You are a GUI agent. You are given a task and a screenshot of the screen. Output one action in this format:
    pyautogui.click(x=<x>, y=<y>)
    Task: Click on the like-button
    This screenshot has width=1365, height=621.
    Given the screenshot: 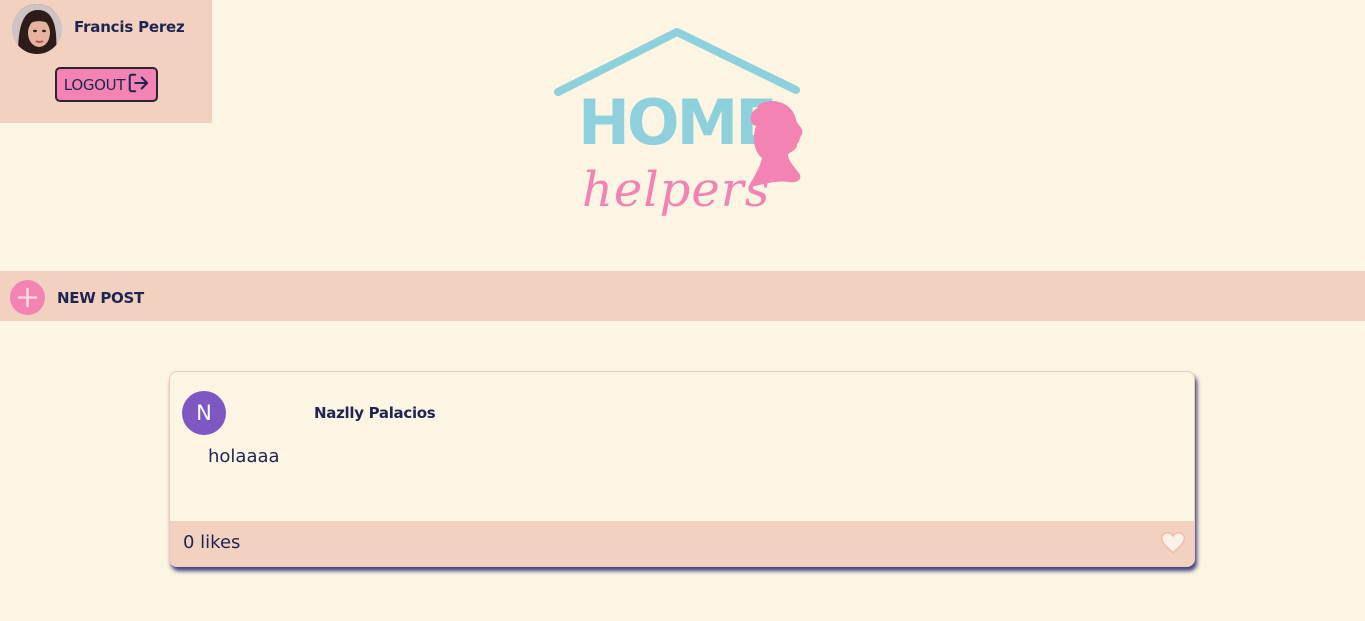 What is the action you would take?
    pyautogui.click(x=1173, y=543)
    